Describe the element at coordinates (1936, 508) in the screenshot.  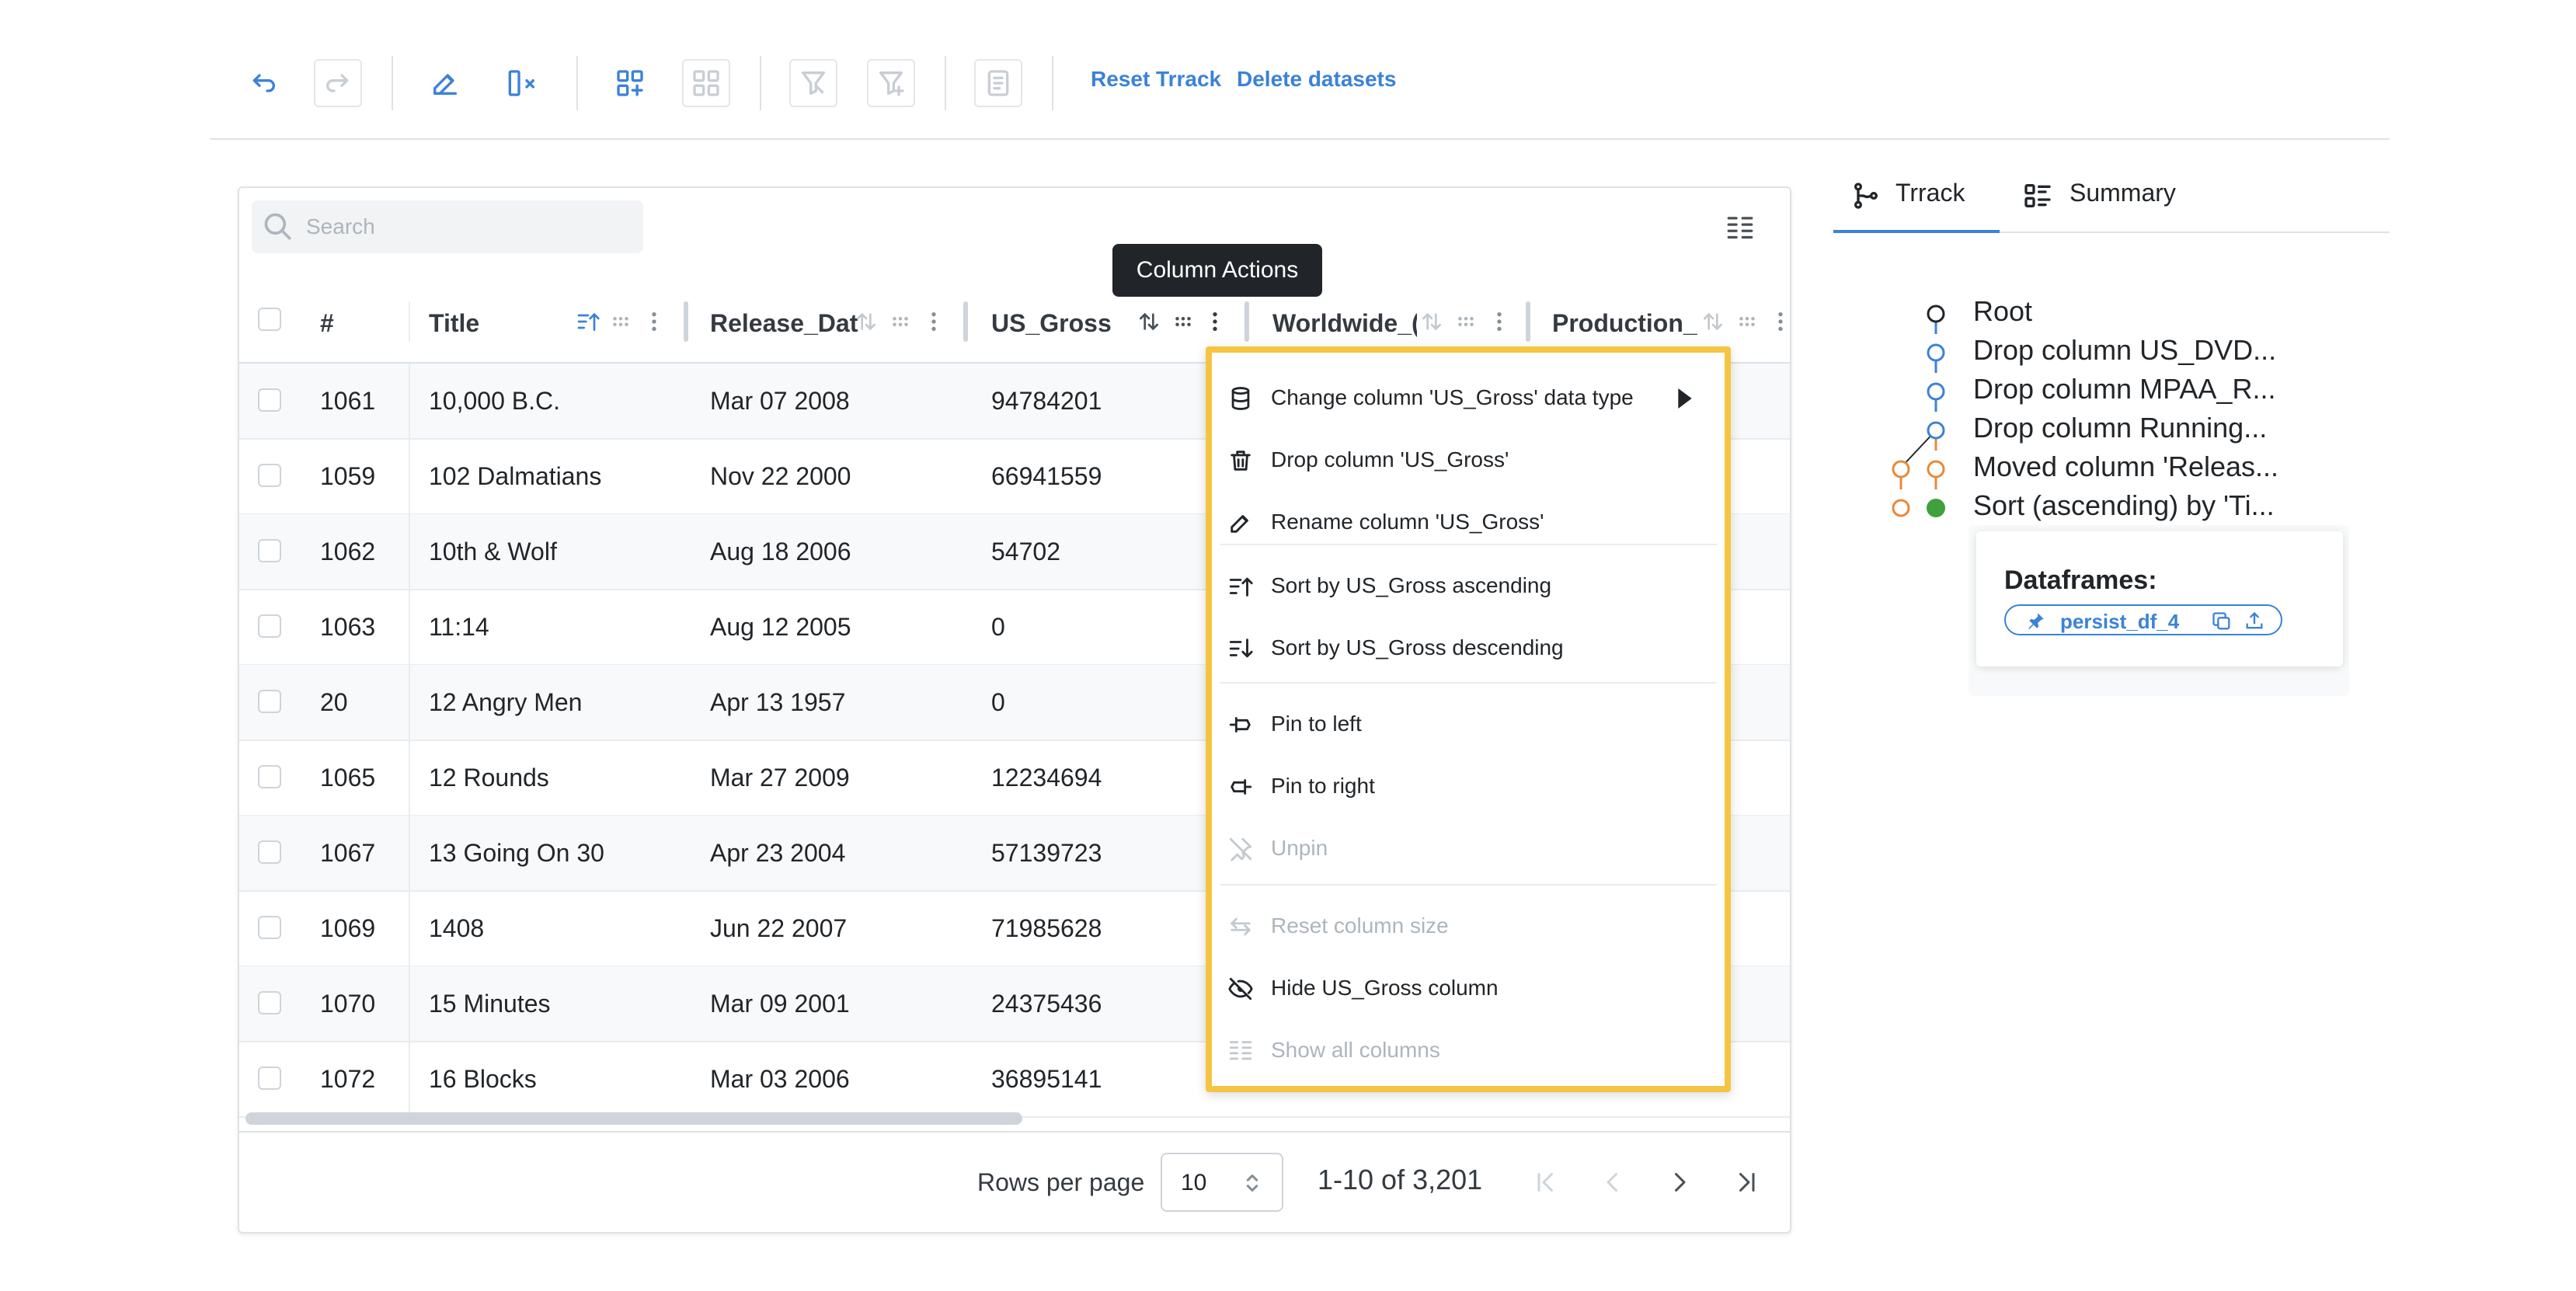
I see `node-current` at that location.